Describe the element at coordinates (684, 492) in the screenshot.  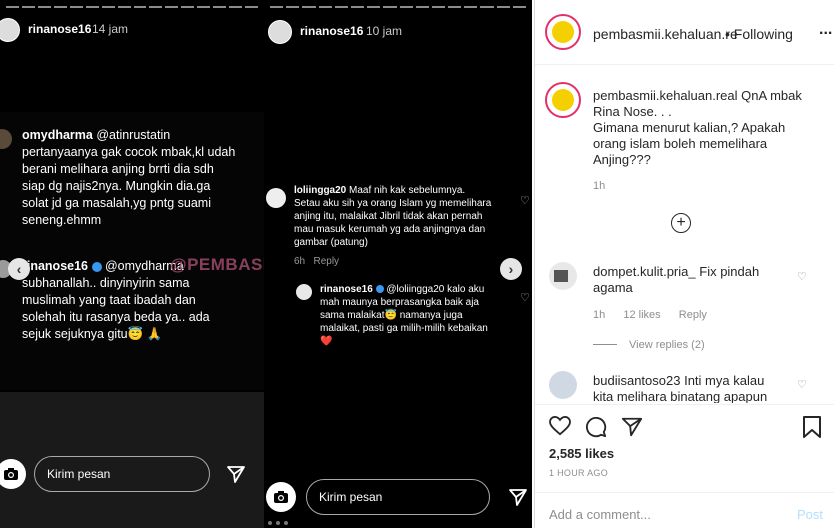
I see `comment-box-divider` at that location.